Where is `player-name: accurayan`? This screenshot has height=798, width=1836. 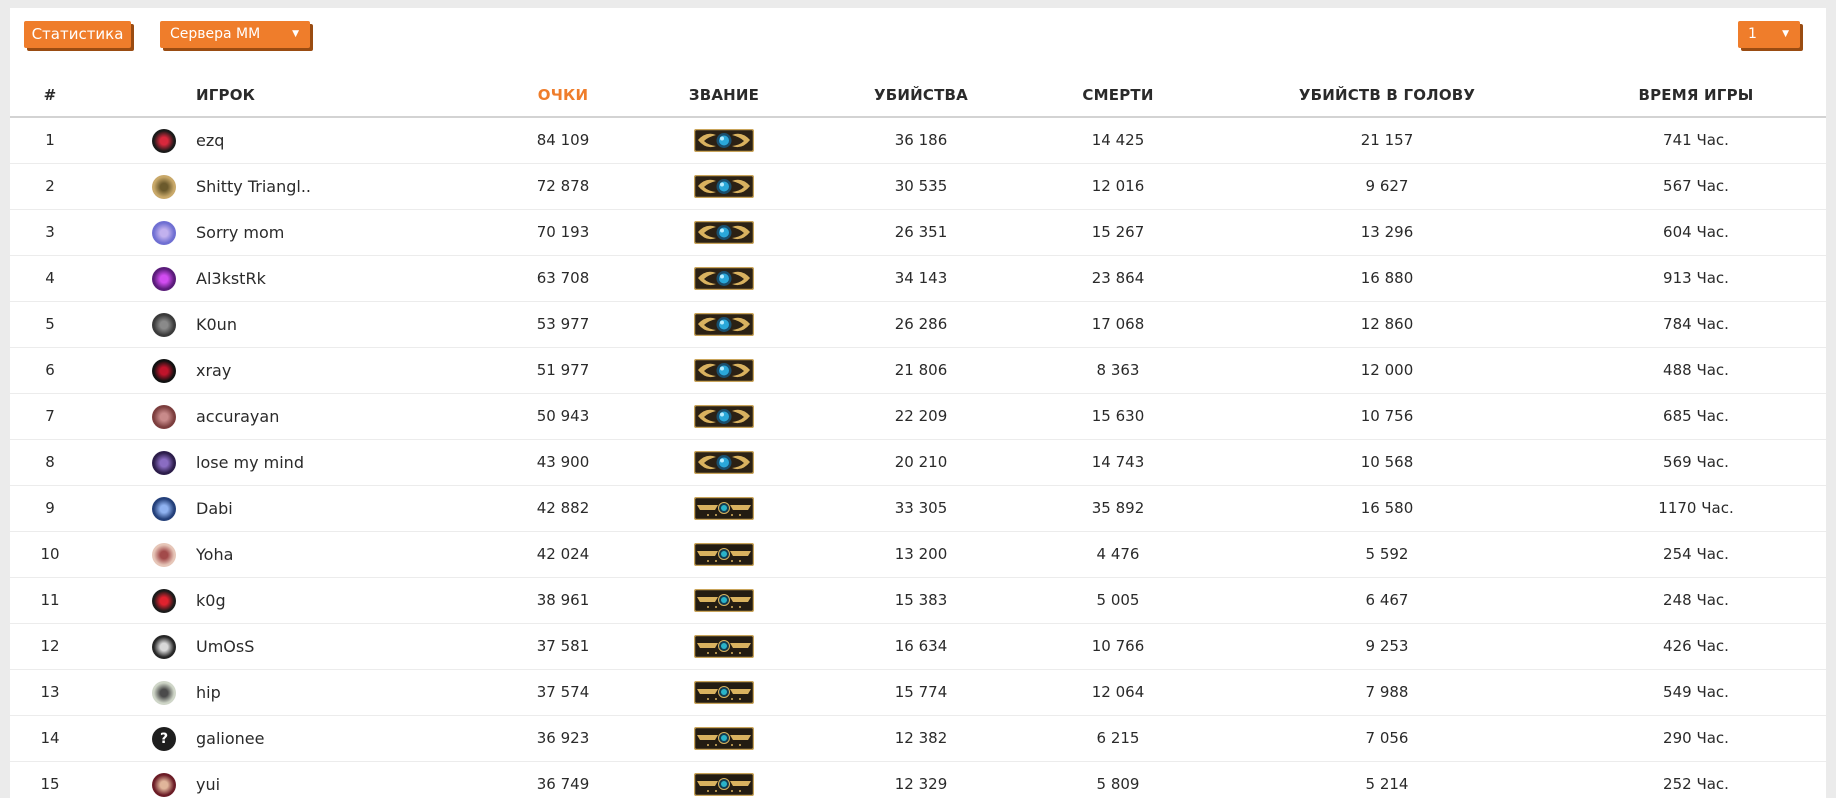 player-name: accurayan is located at coordinates (237, 416).